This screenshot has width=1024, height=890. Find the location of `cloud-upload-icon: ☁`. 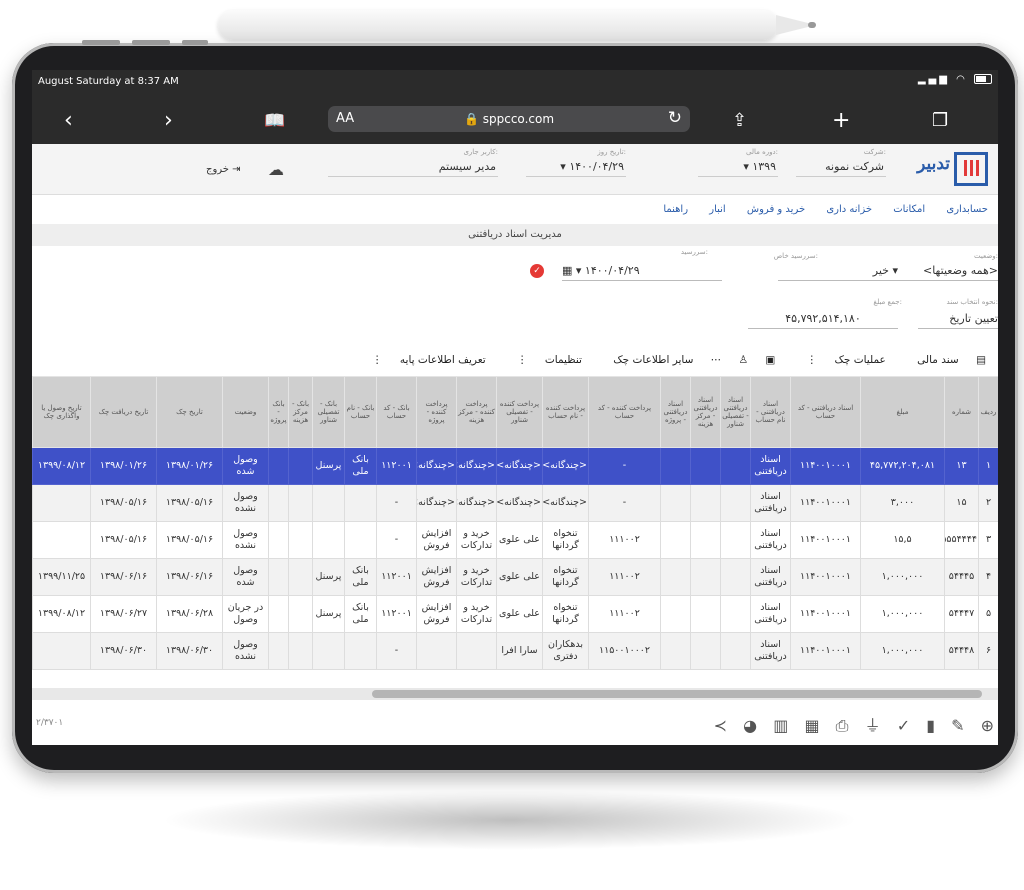

cloud-upload-icon: ☁ is located at coordinates (276, 169).